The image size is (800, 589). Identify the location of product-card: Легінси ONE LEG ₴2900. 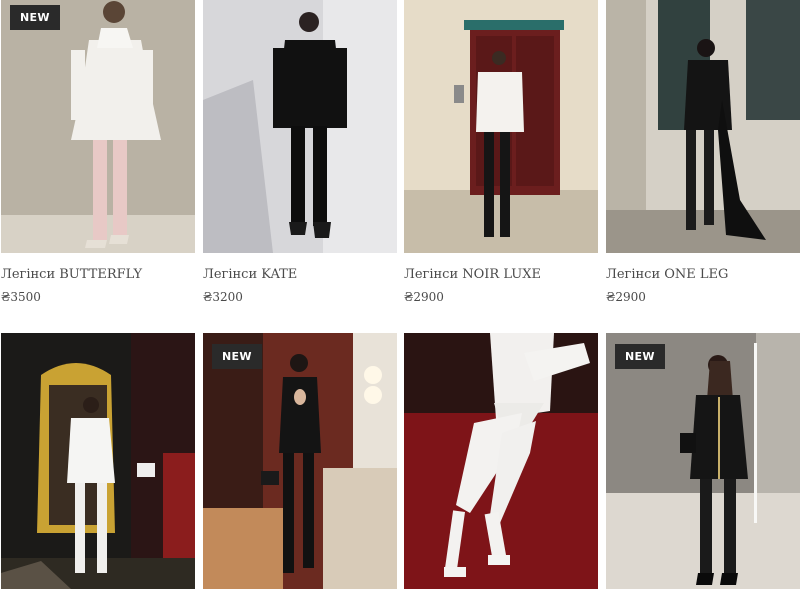
(703, 152).